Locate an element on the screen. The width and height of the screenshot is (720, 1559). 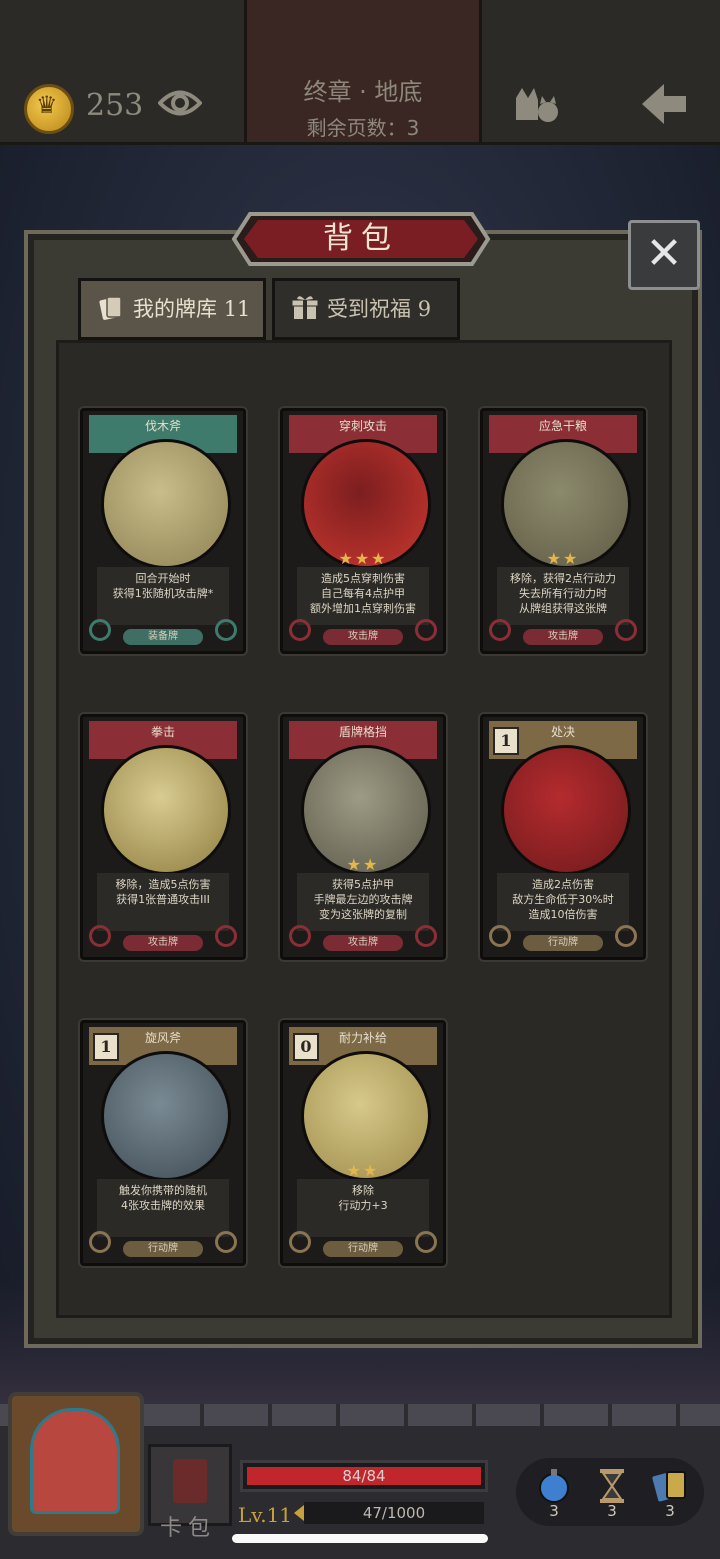
card-desc-line: 失去所有行动力时 is located at coordinates (563, 593).